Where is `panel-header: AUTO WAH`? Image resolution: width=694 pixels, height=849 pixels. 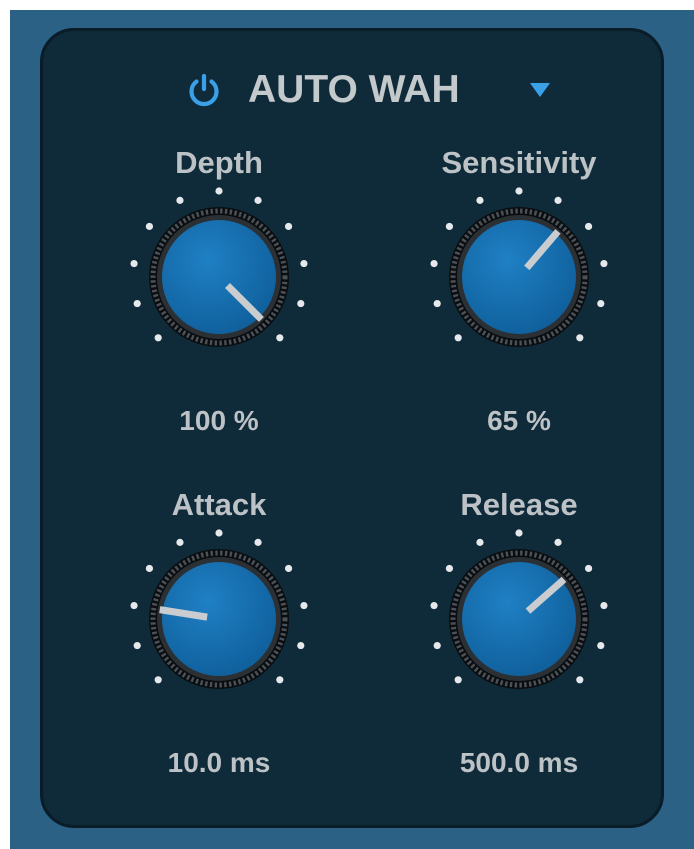 panel-header: AUTO WAH is located at coordinates (352, 90).